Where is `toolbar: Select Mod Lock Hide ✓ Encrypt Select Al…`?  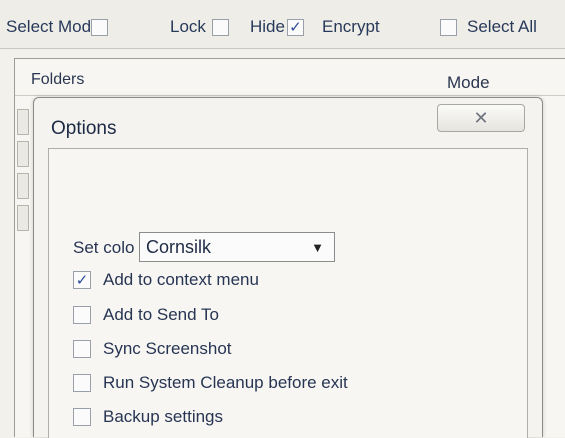
toolbar: Select Mod Lock Hide ✓ Encrypt Select Al… is located at coordinates (282, 24).